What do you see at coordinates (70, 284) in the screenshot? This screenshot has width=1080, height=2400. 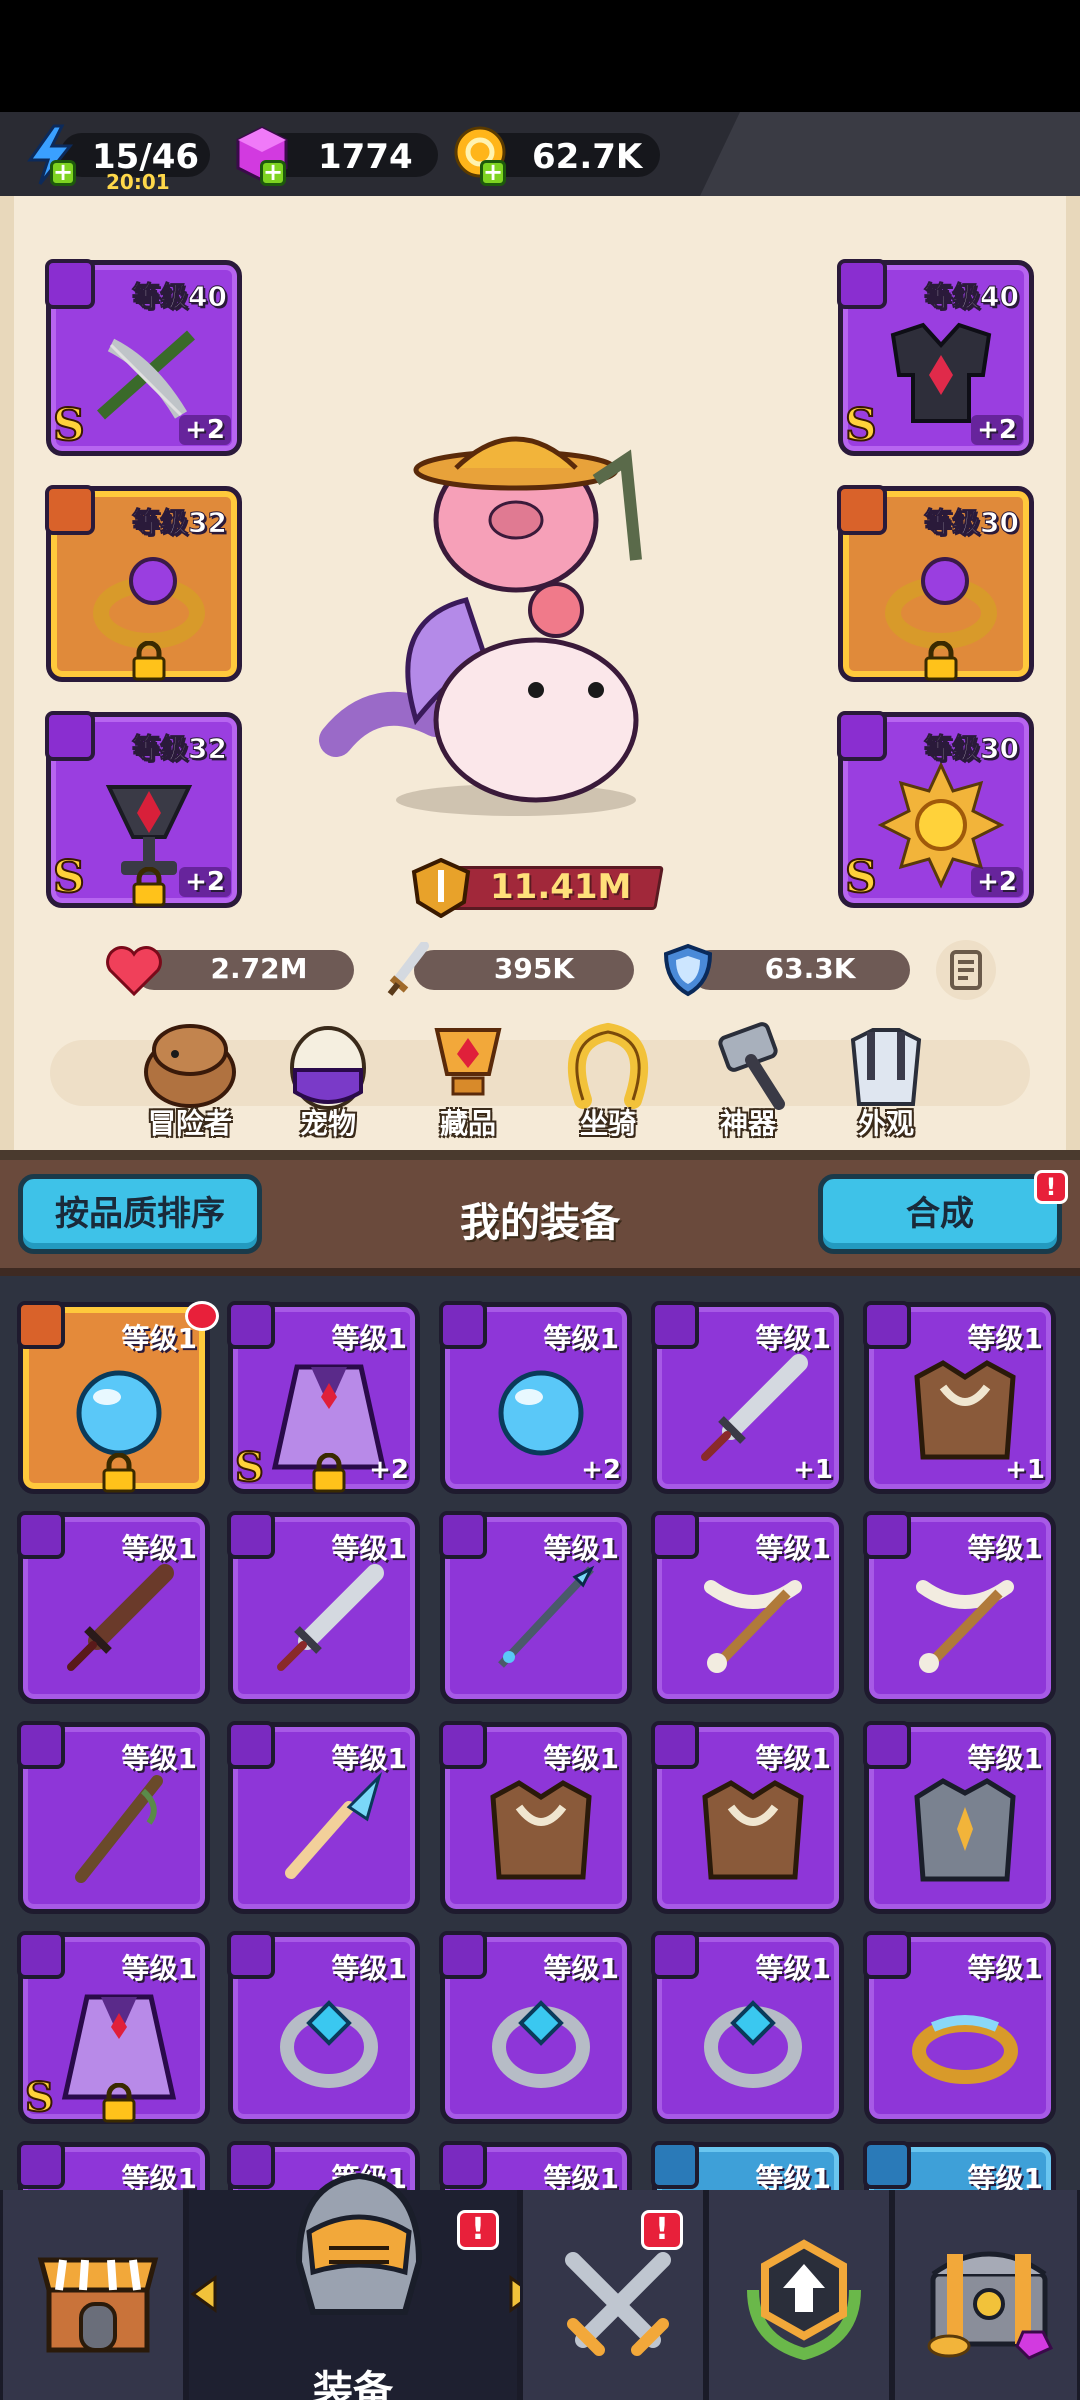 I see `weapon-type-icon` at bounding box center [70, 284].